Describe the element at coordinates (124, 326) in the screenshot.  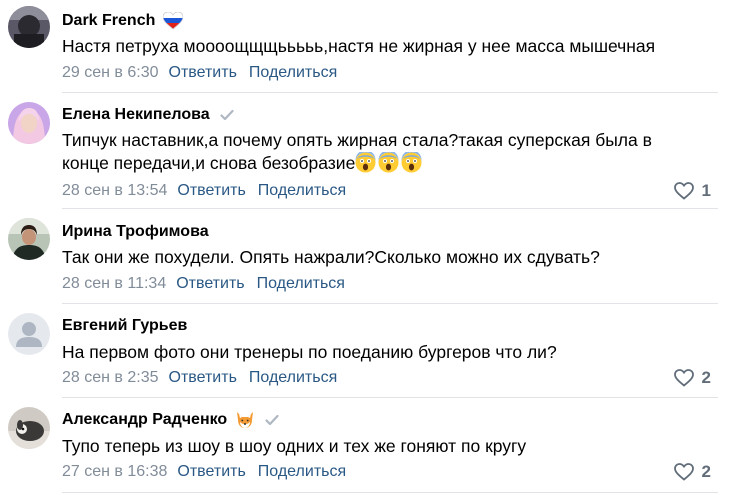
I see `author-name: Евгений Гурьев` at that location.